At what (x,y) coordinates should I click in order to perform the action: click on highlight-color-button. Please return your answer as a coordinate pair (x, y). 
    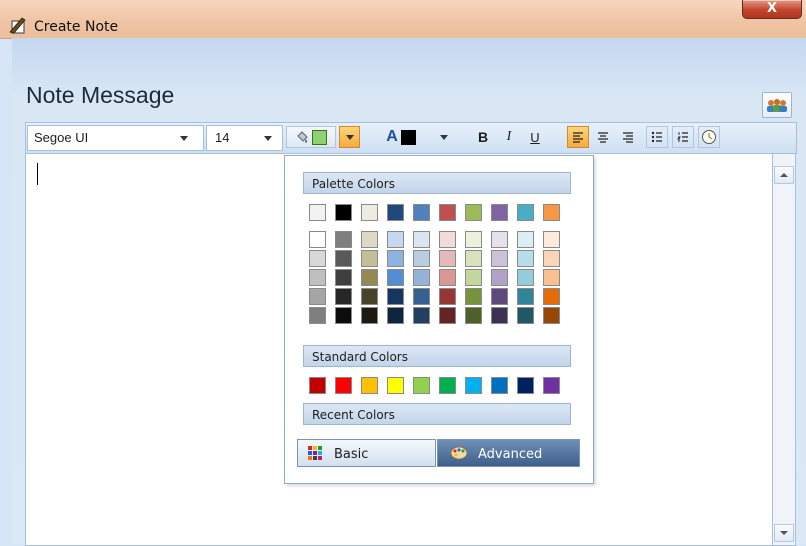
    Looking at the image, I should click on (311, 137).